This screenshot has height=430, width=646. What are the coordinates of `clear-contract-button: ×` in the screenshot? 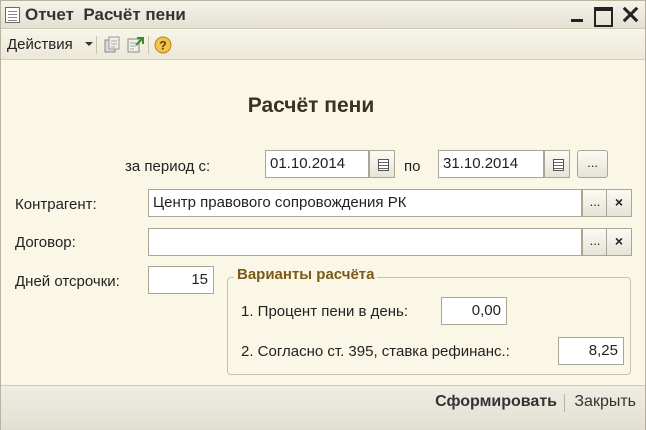 It's located at (619, 242).